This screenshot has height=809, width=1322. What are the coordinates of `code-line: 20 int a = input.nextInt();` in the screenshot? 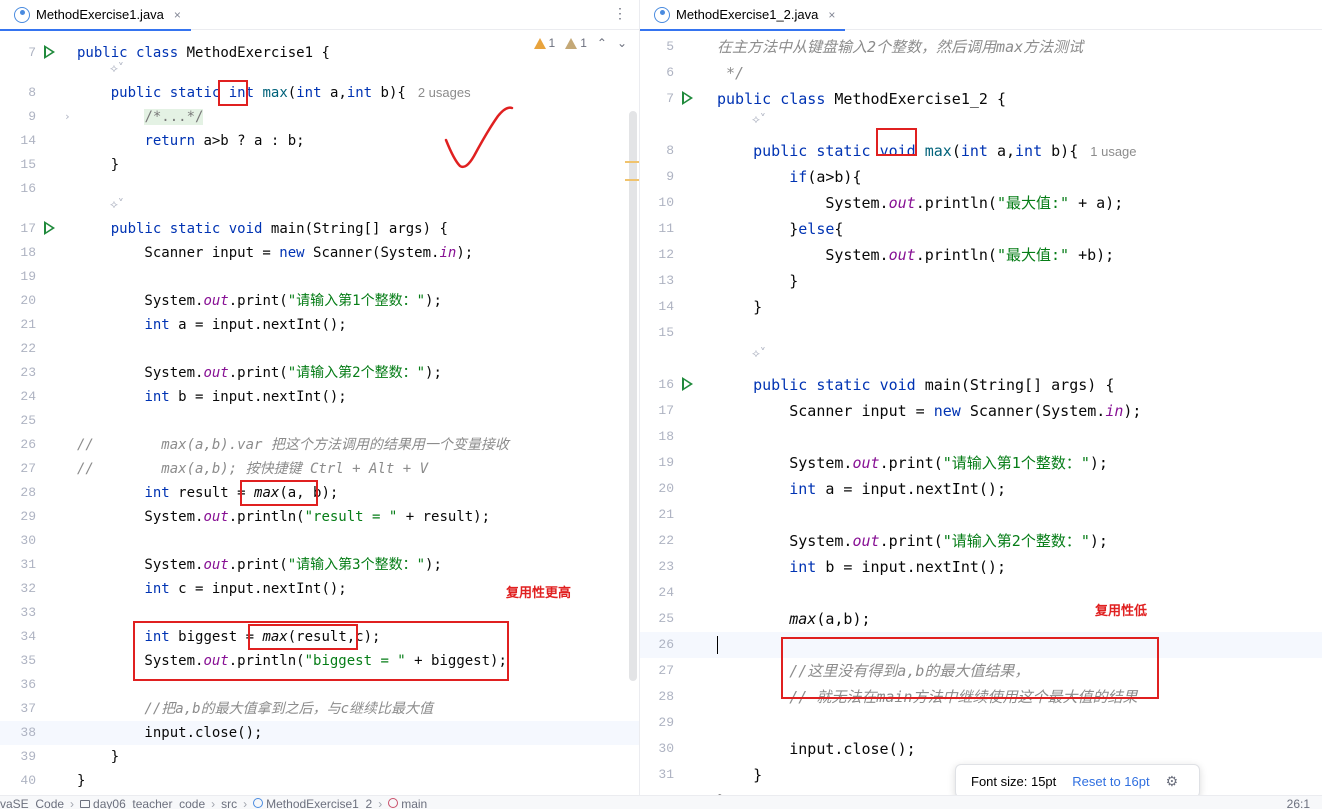 It's located at (981, 489).